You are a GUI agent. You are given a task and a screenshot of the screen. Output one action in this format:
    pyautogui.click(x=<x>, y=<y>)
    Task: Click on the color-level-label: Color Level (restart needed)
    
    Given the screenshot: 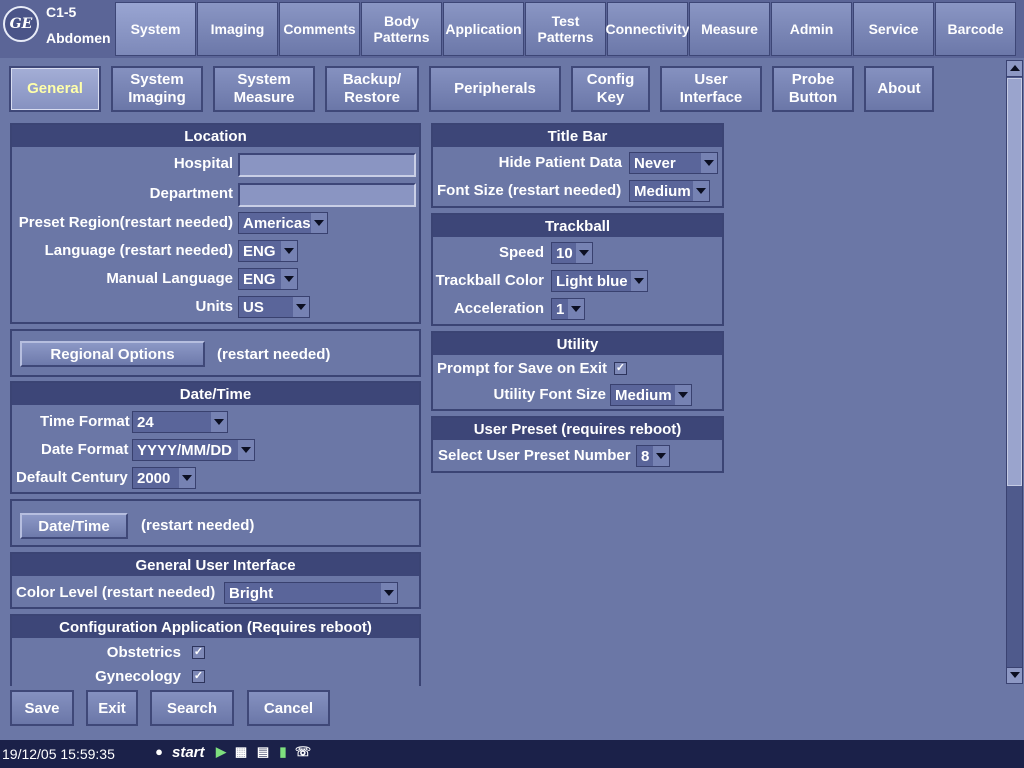 What is the action you would take?
    pyautogui.click(x=116, y=592)
    